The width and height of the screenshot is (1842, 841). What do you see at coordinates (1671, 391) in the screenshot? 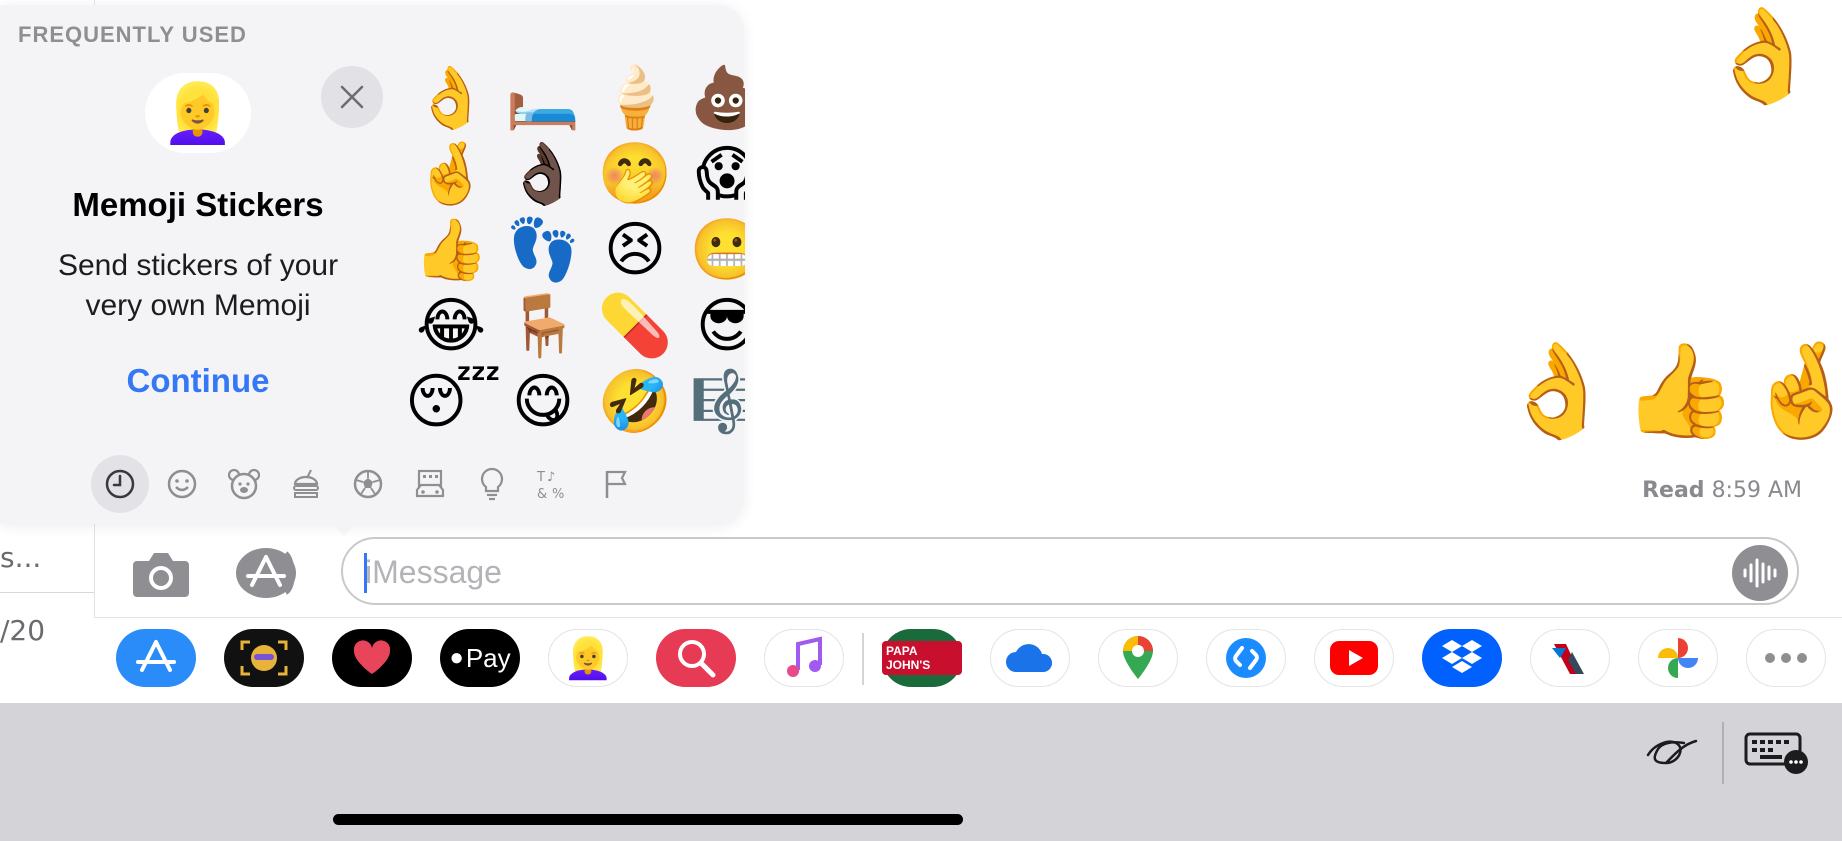
I see `sent-emoji-message-group: 👌 👍 🤞` at bounding box center [1671, 391].